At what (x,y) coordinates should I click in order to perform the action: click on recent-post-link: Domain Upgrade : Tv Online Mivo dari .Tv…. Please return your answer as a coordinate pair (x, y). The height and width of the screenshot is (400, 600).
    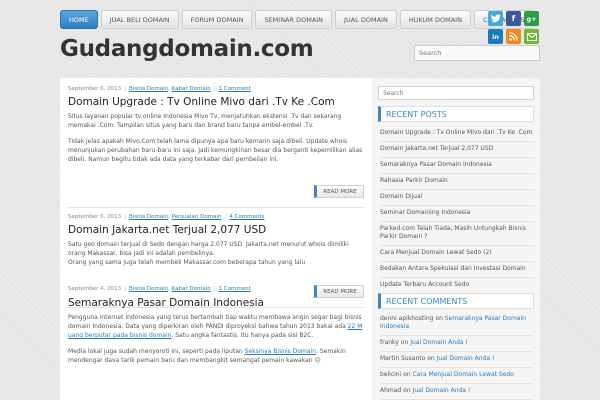
    Looking at the image, I should click on (457, 134).